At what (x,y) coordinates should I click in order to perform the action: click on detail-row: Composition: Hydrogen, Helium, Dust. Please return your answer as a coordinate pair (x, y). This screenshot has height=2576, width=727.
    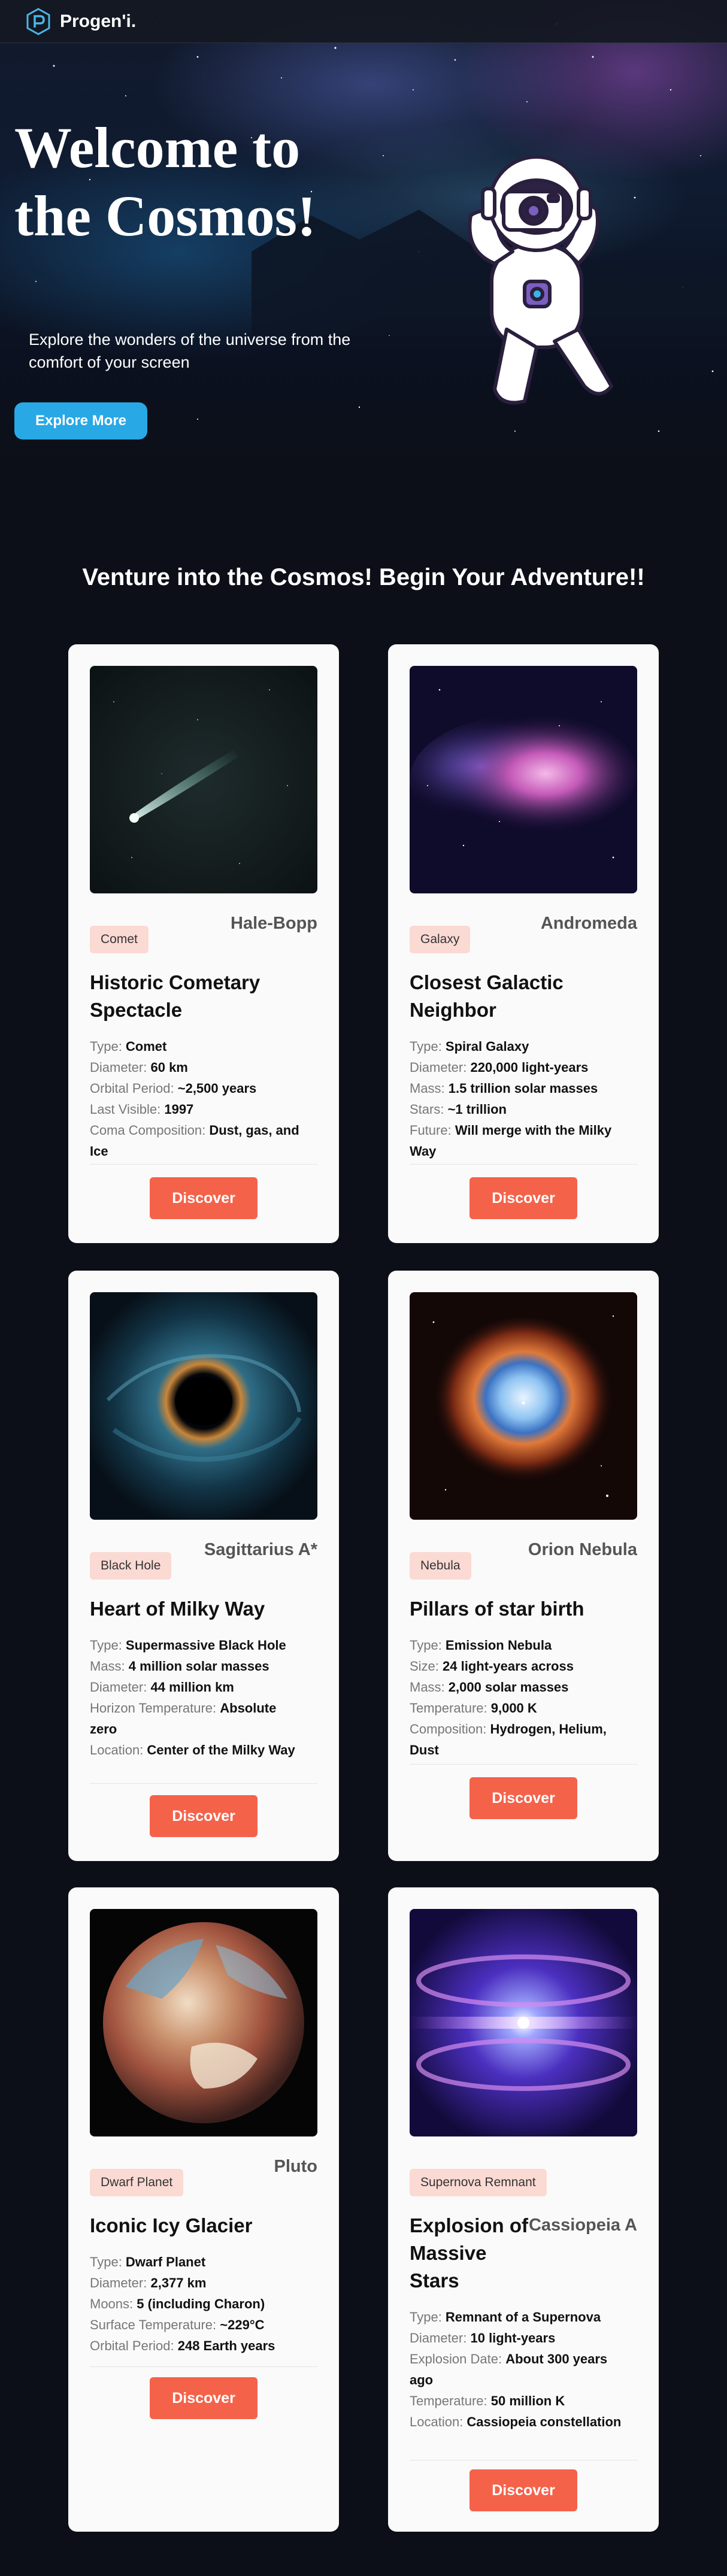
    Looking at the image, I should click on (508, 1739).